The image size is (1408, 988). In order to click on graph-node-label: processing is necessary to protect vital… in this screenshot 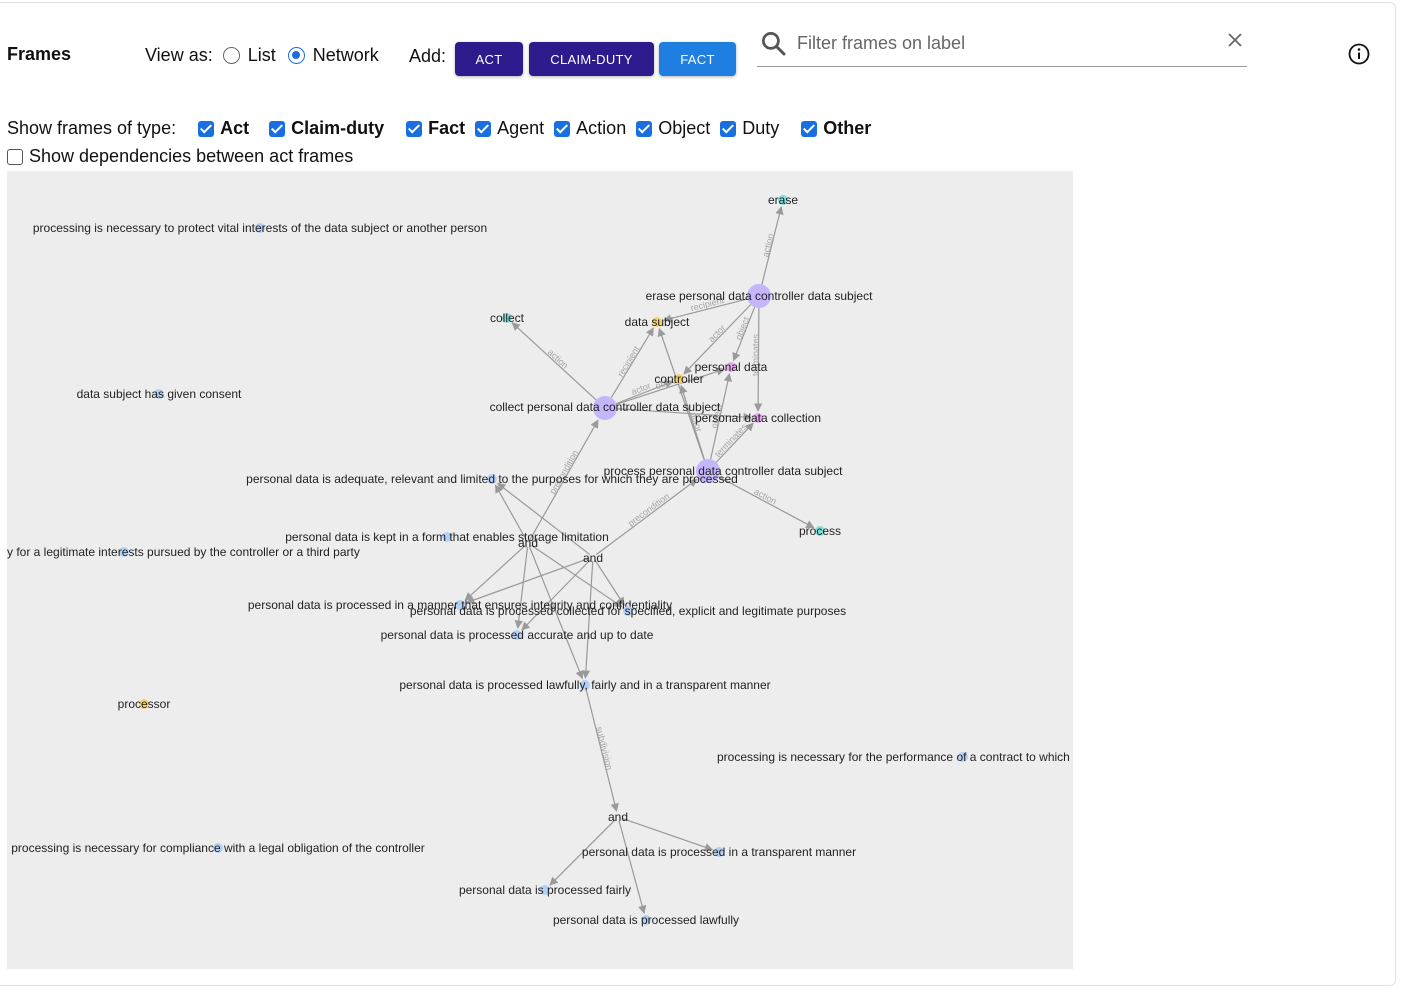, I will do `click(260, 228)`.